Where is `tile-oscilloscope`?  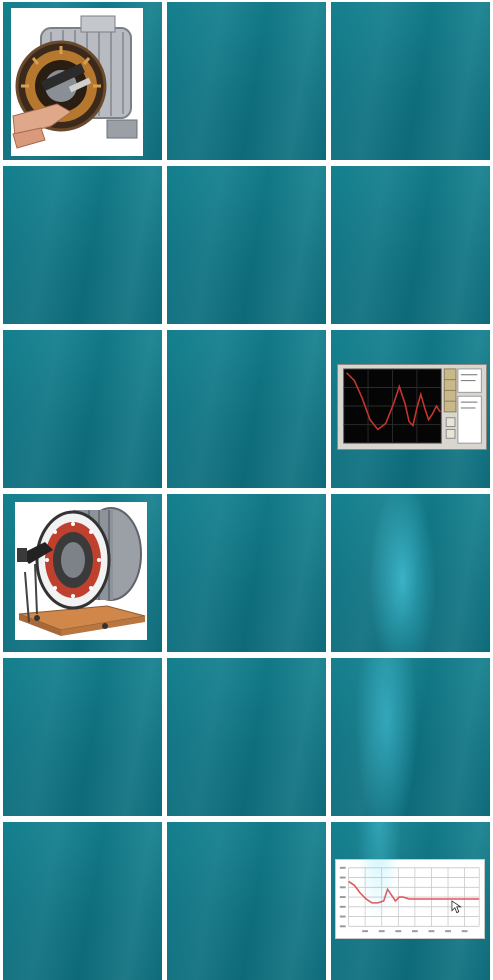 tile-oscilloscope is located at coordinates (410, 409).